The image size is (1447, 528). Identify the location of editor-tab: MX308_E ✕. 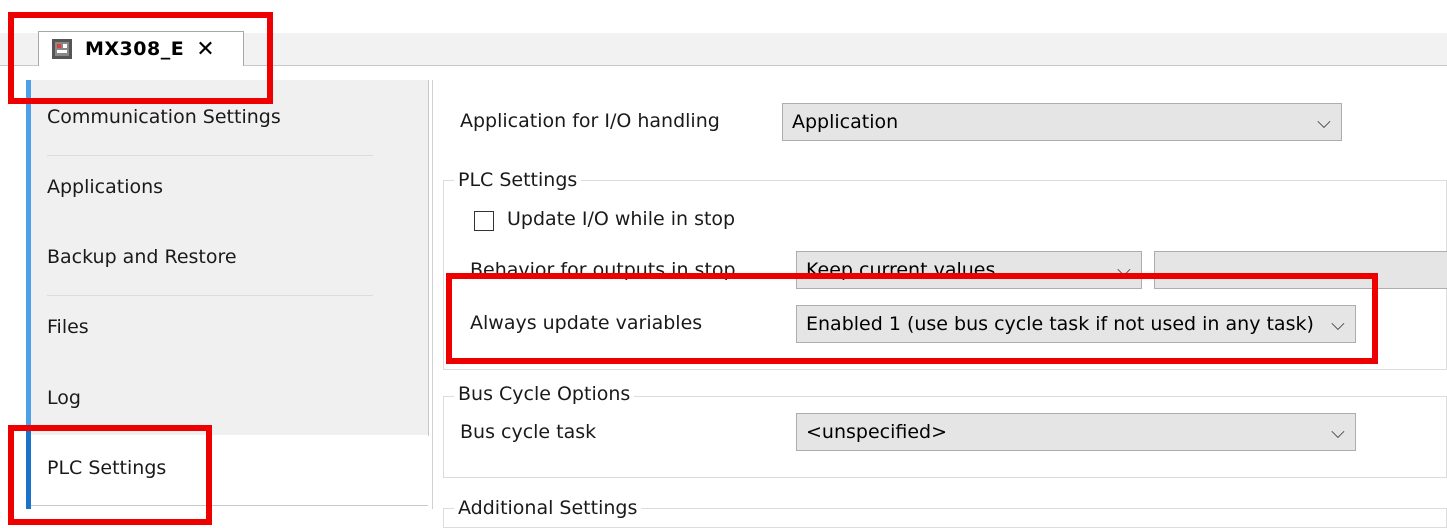
(141, 48).